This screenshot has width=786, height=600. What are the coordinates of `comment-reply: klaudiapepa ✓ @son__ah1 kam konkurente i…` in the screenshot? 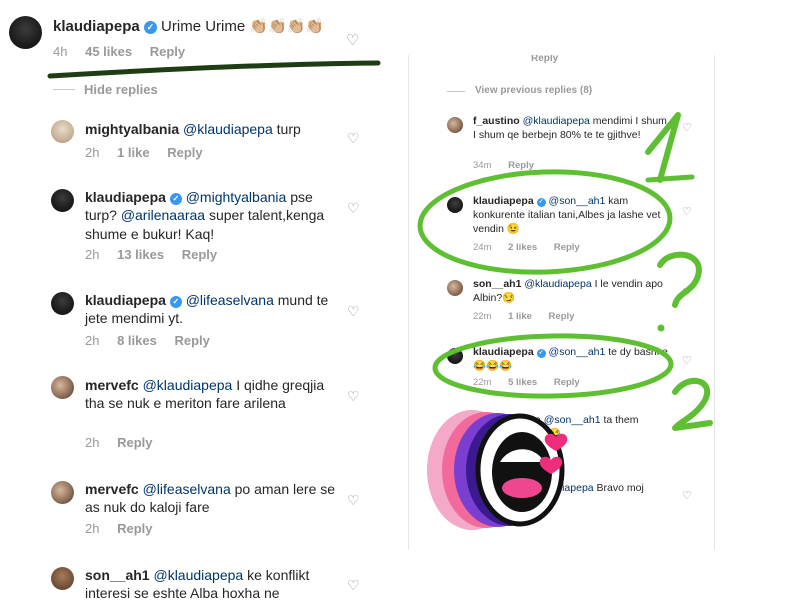 It's located at (561, 228).